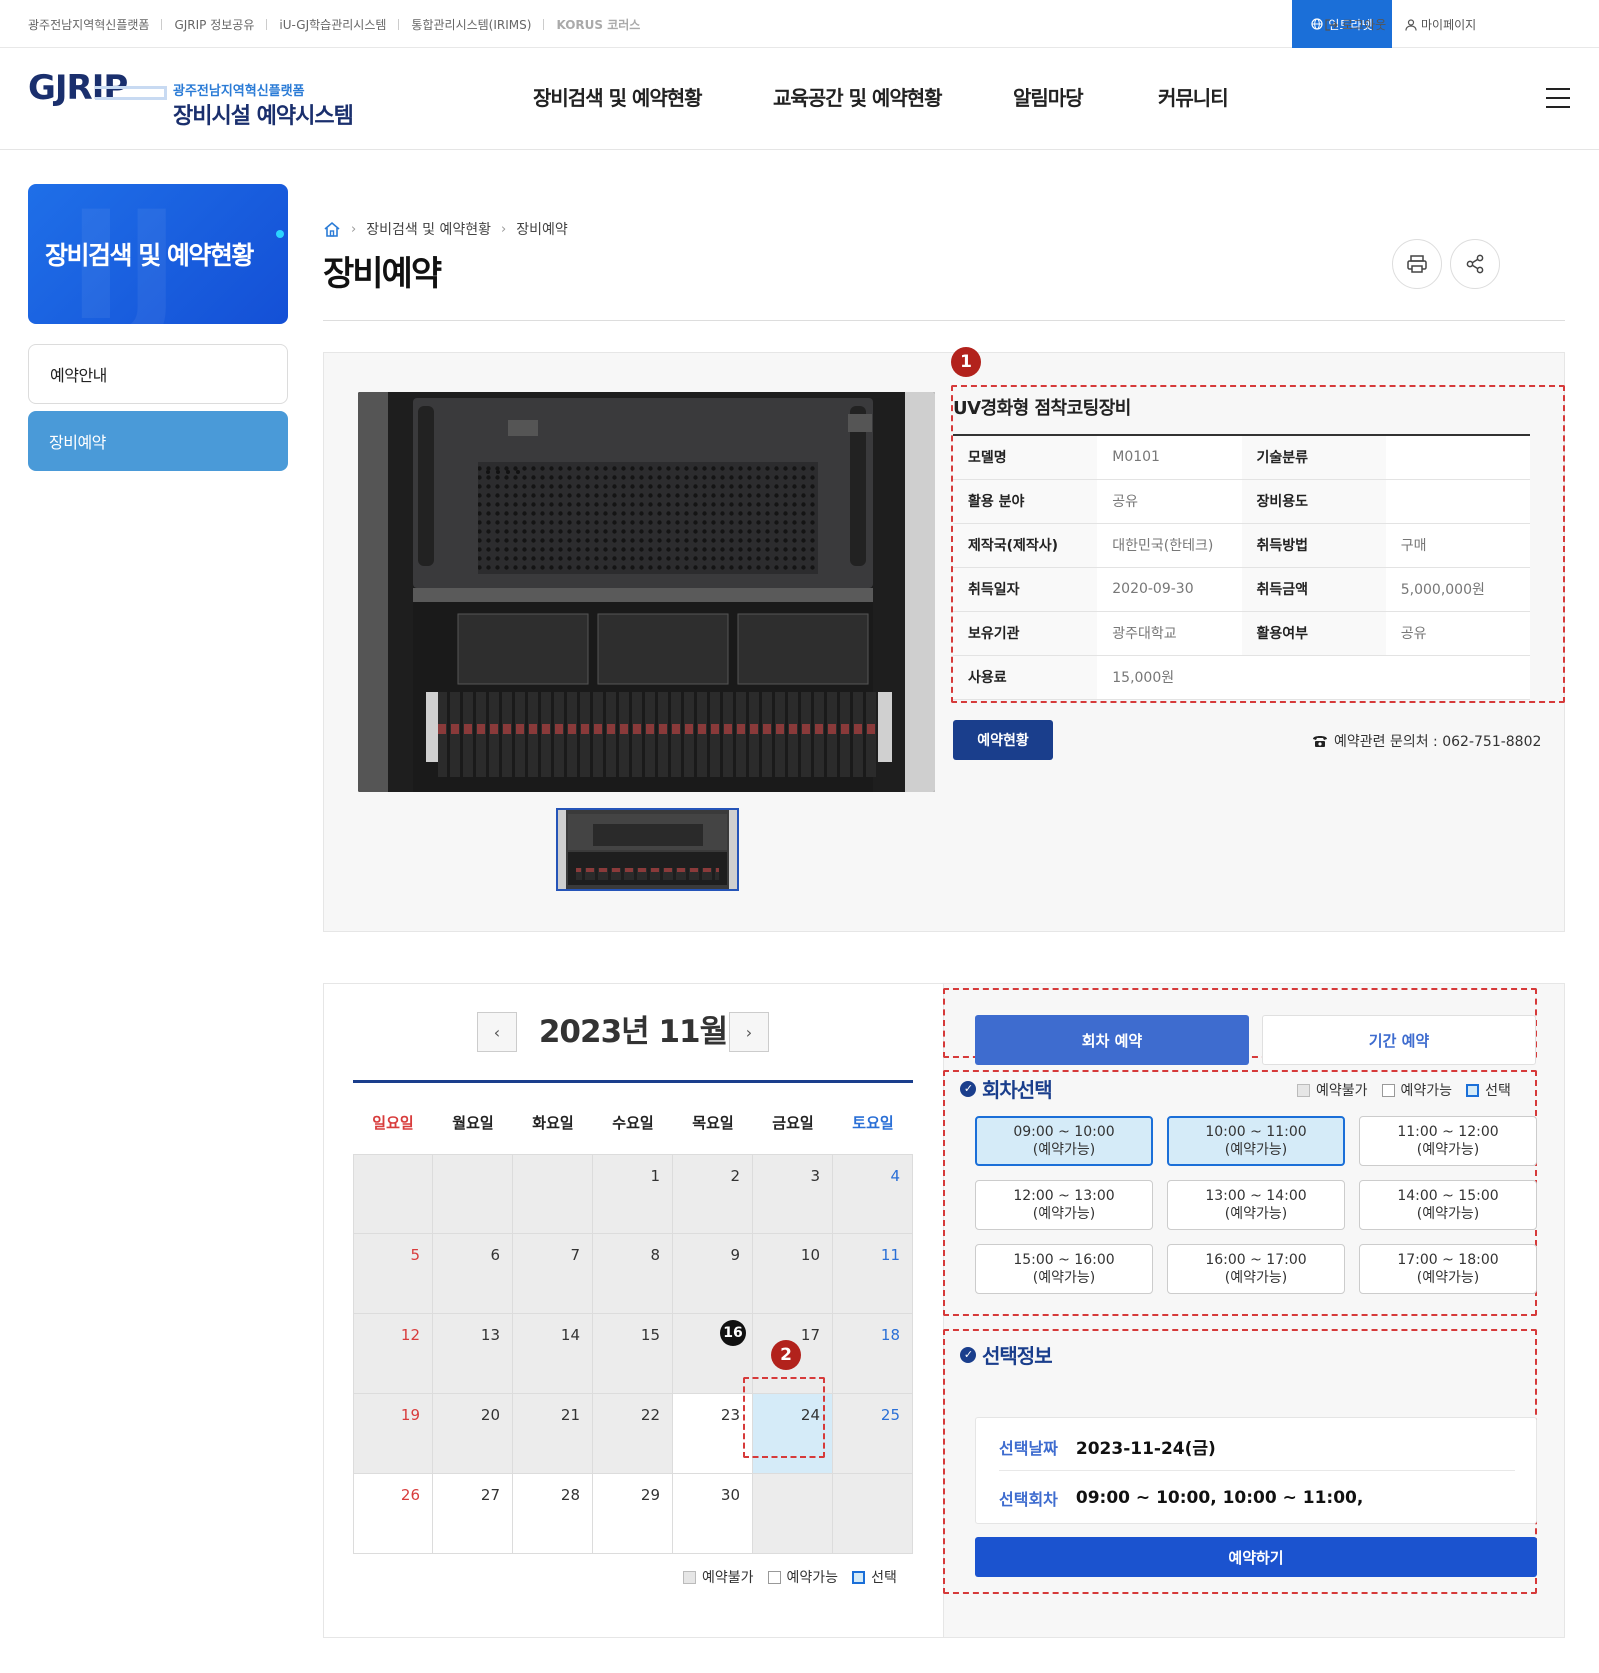 The image size is (1599, 1673). Describe the element at coordinates (1256, 1269) in the screenshot. I see `time-slot-button: 16:00 ~ 17:00 (예약가능)` at that location.